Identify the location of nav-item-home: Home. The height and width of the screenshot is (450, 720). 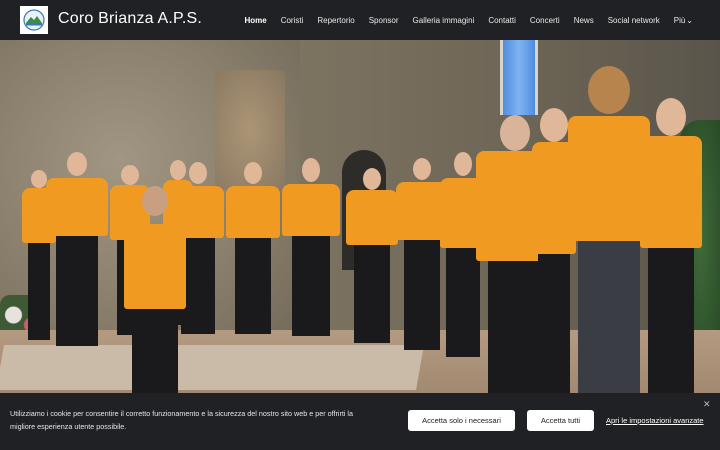
(255, 20).